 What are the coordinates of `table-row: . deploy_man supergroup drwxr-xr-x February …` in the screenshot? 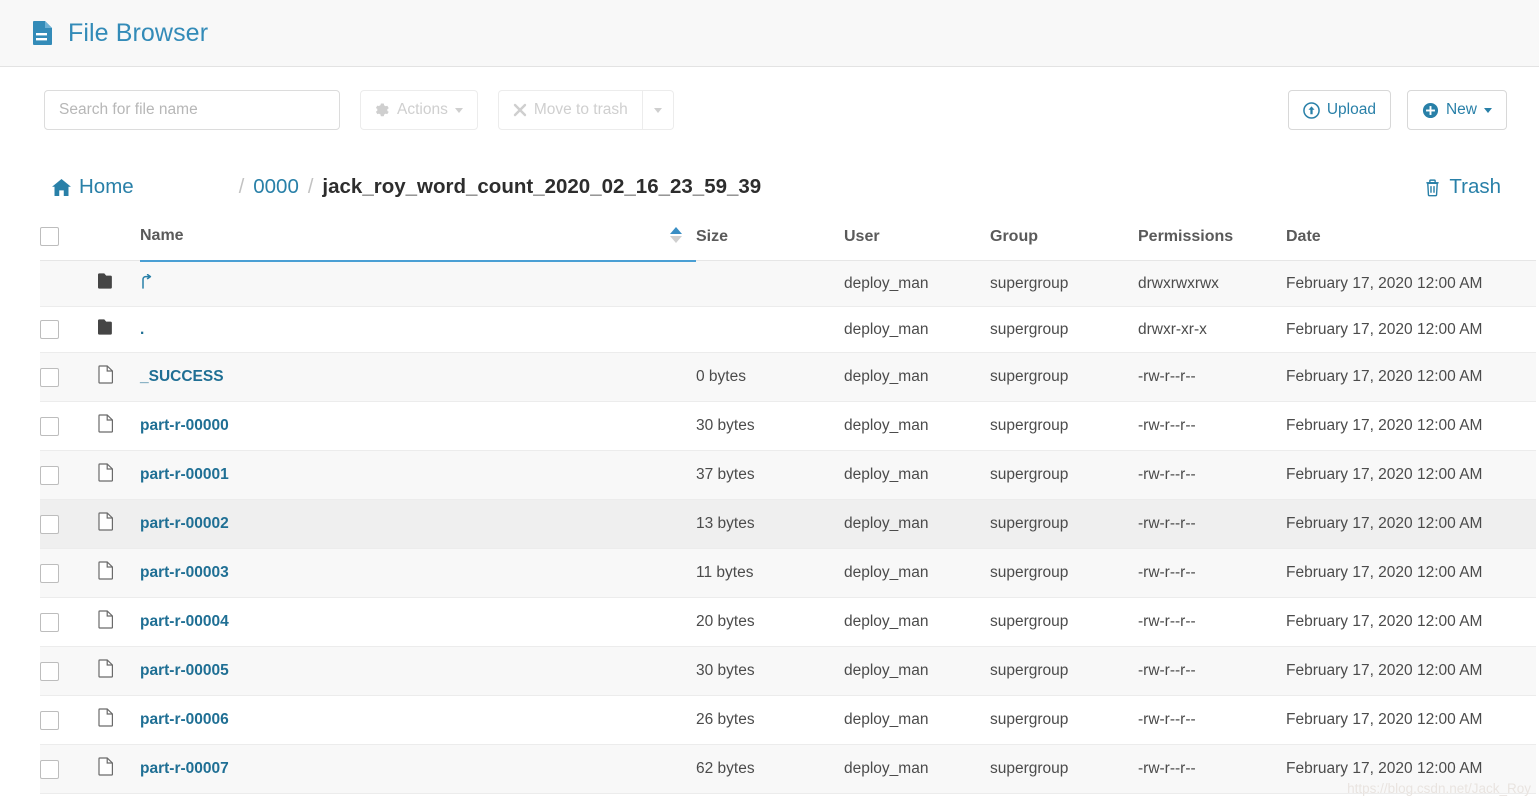 It's located at (788, 329).